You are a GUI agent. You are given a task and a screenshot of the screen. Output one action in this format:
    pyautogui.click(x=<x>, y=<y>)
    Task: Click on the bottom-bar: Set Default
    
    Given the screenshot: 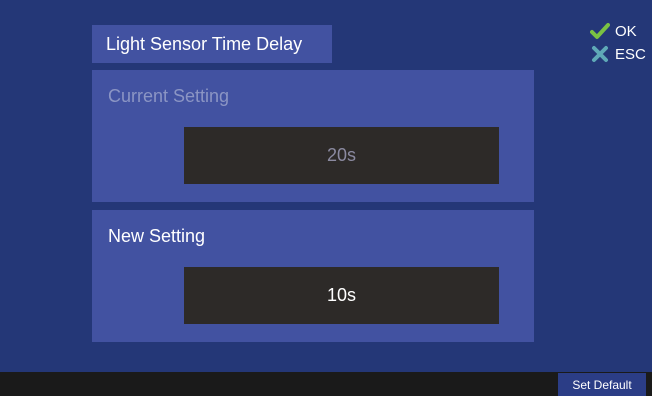 What is the action you would take?
    pyautogui.click(x=326, y=384)
    